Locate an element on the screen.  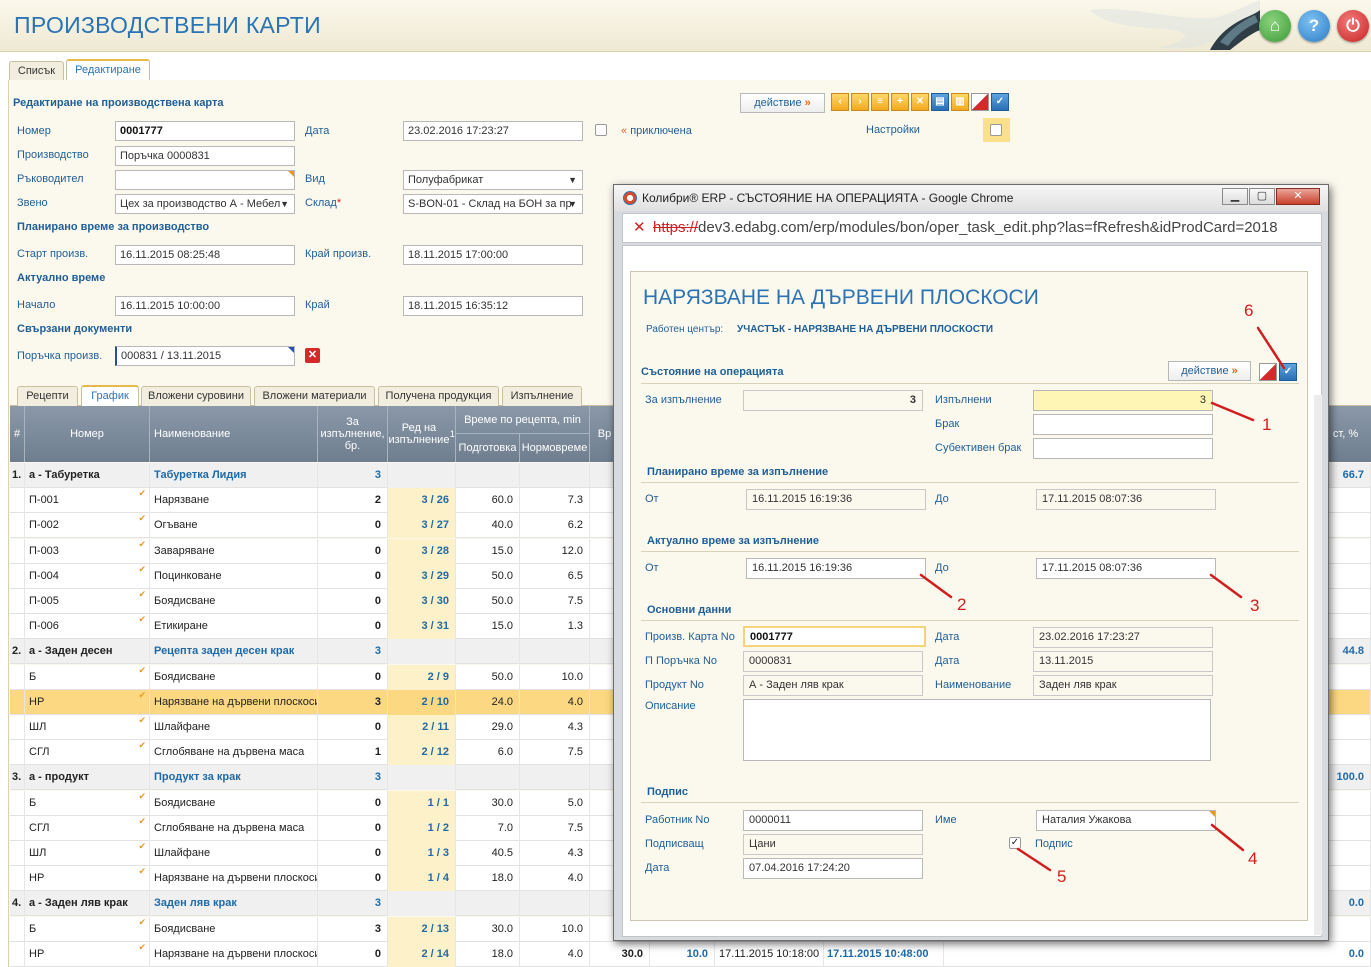
cell-num: П-003 ✔ is located at coordinates (87, 551).